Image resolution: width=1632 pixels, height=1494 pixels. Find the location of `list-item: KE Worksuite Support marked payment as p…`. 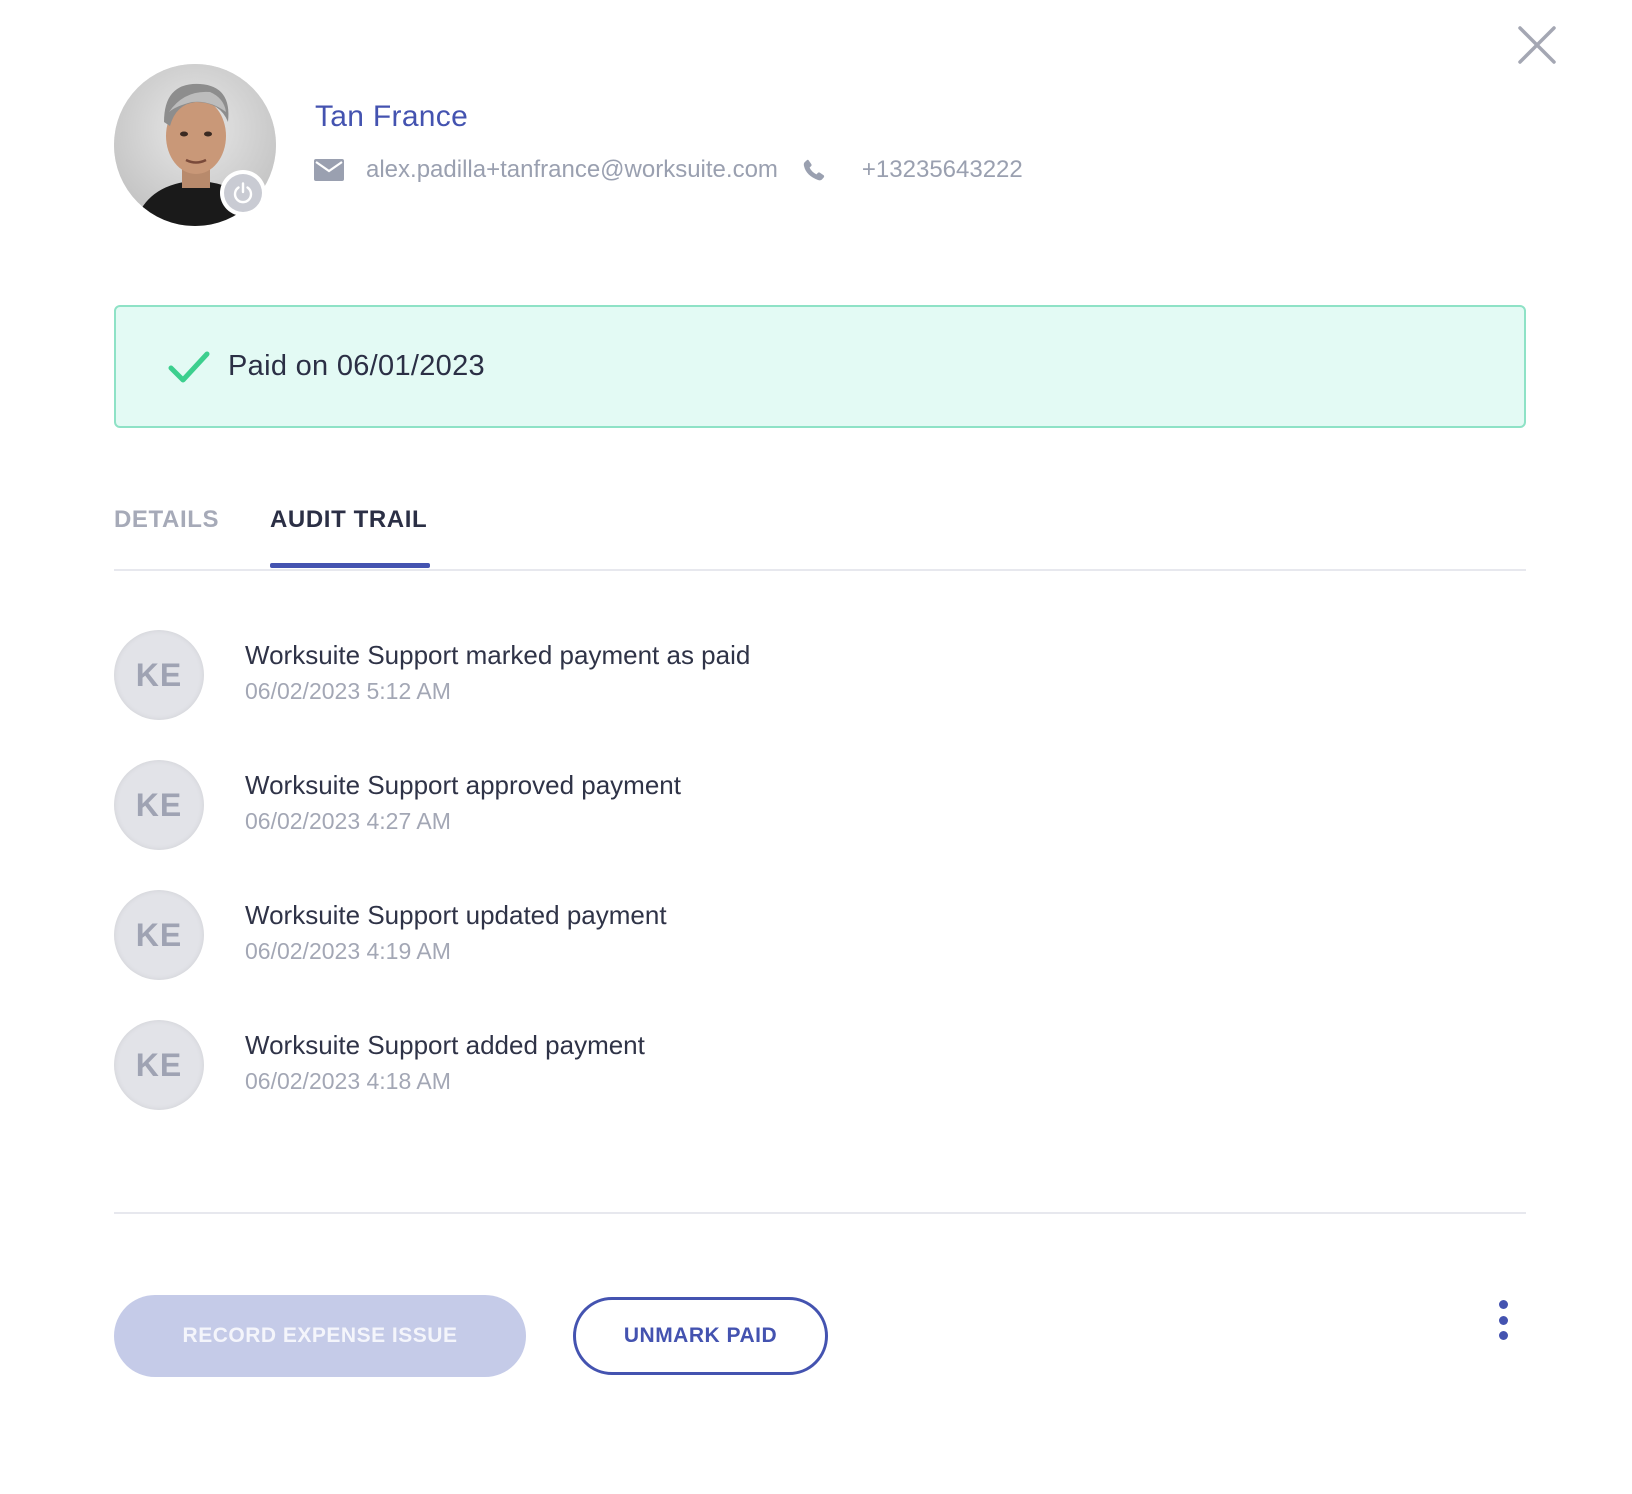

list-item: KE Worksuite Support marked payment as p… is located at coordinates (820, 695).